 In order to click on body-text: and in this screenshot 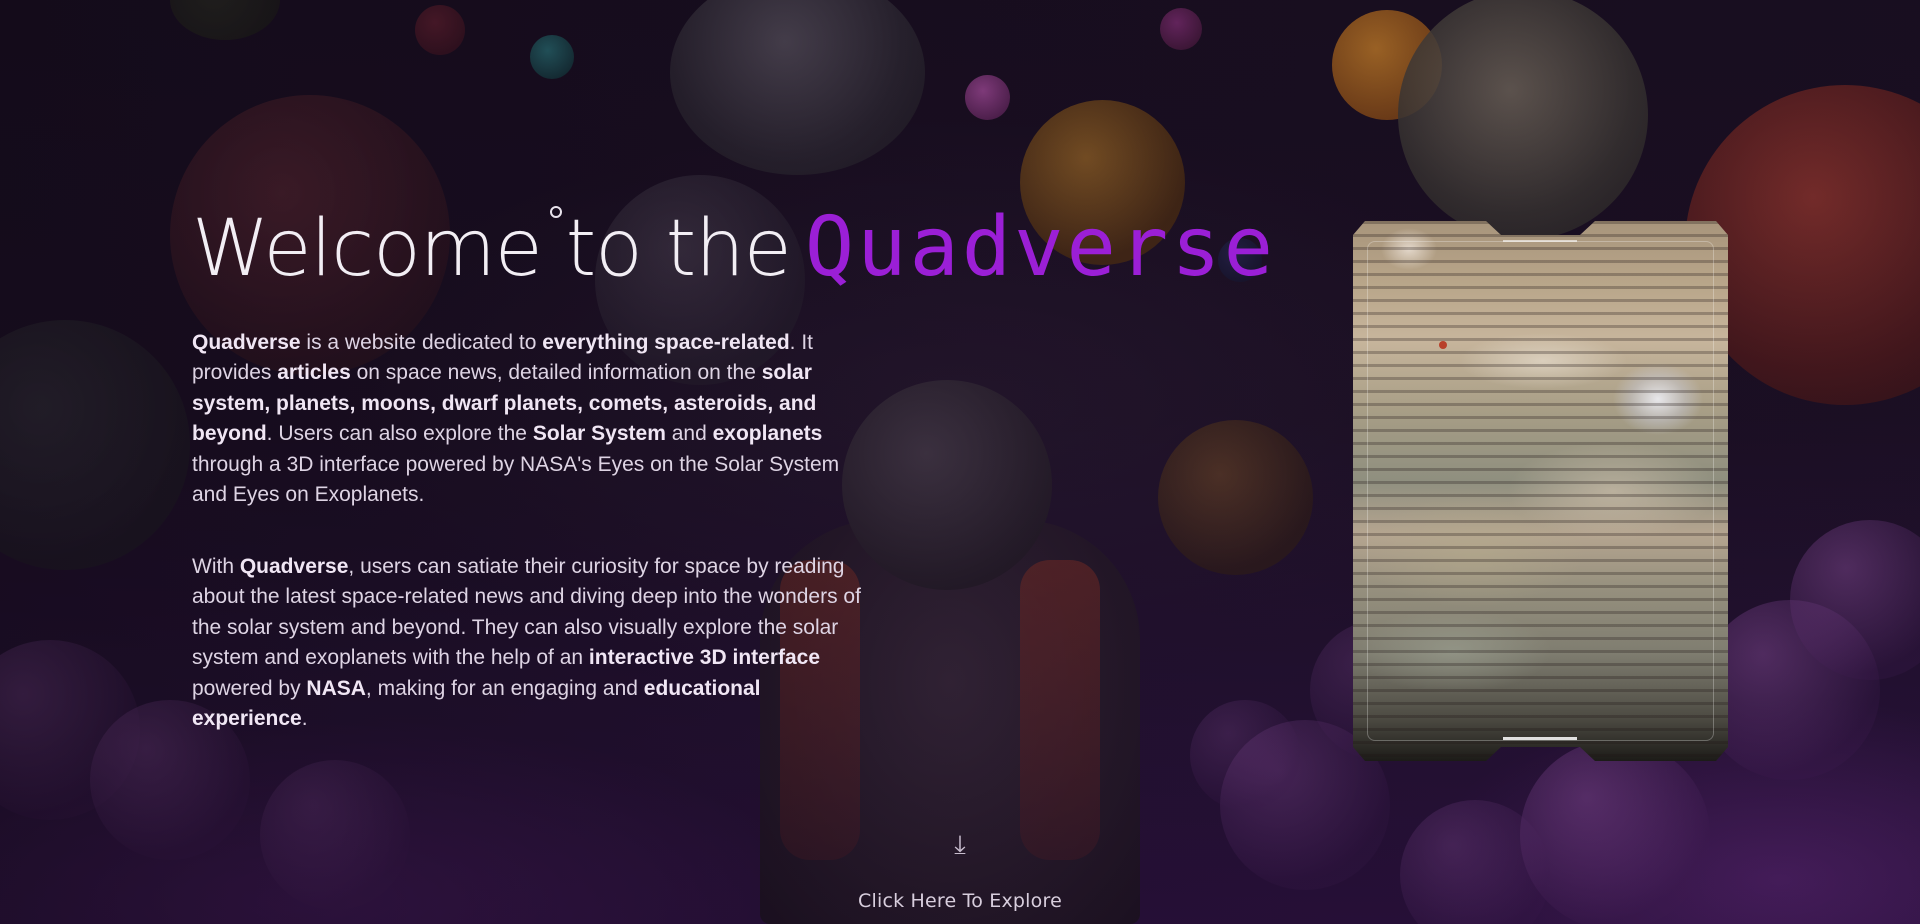, I will do `click(689, 434)`.